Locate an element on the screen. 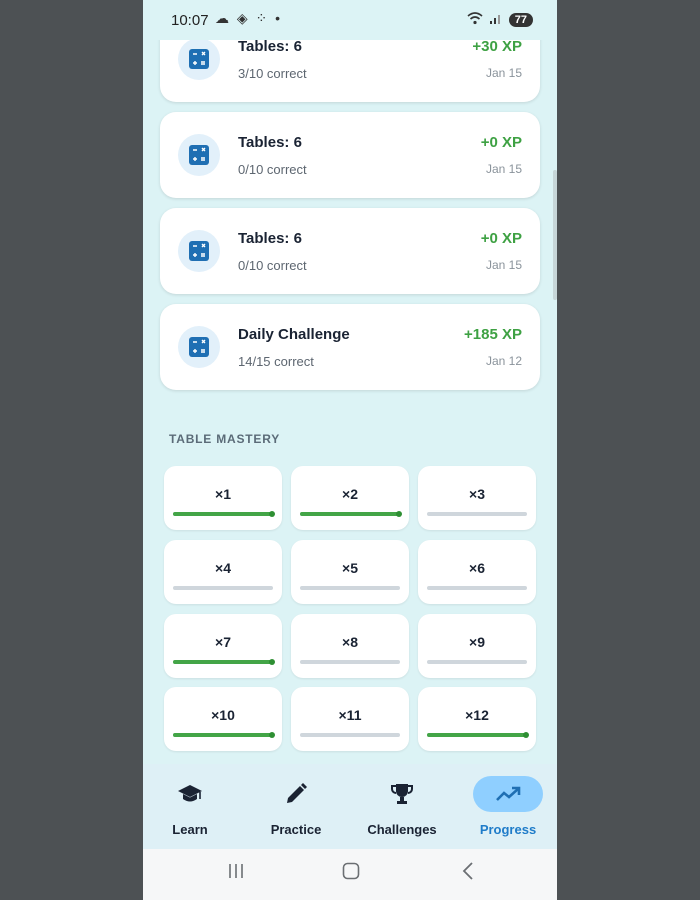 The image size is (700, 900). mastery-label: ×10 is located at coordinates (223, 715).